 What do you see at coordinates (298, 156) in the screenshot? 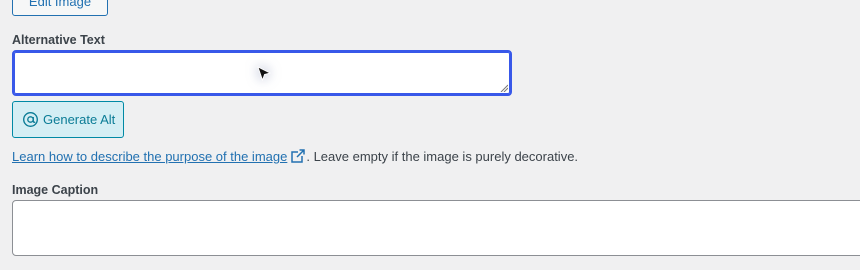
I see `external-link-icon` at bounding box center [298, 156].